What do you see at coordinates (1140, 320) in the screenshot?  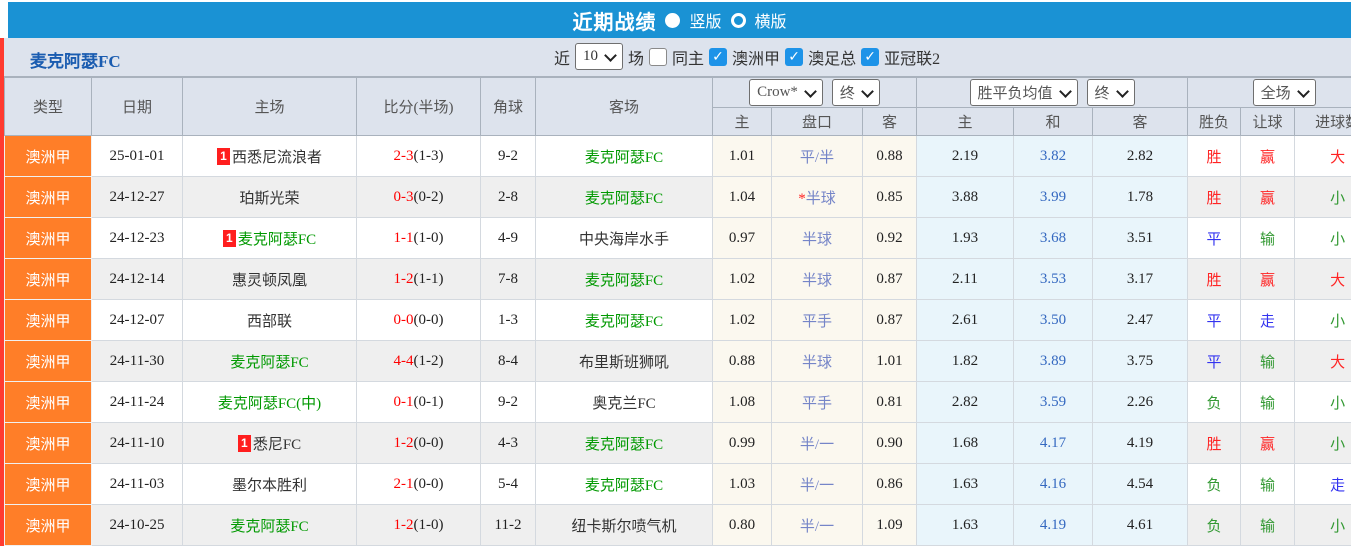 I see `wdl-away-odds-cell: 2.47` at bounding box center [1140, 320].